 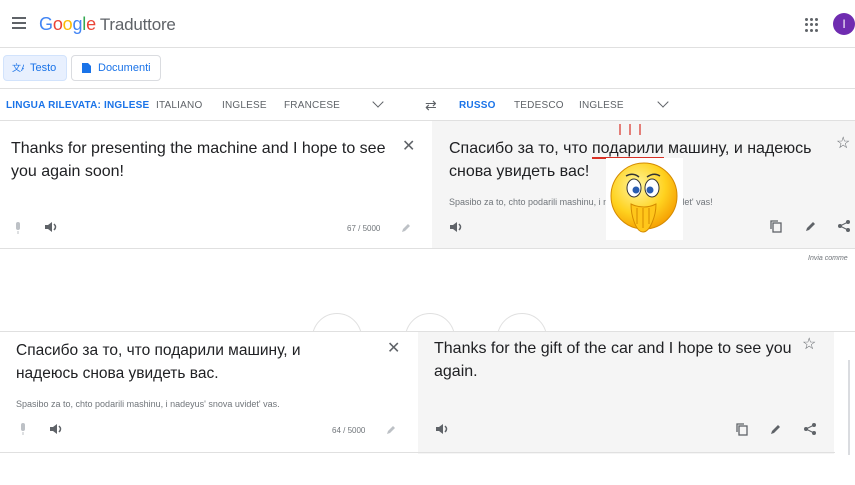 What do you see at coordinates (812, 25) in the screenshot?
I see `apps-grid-icon` at bounding box center [812, 25].